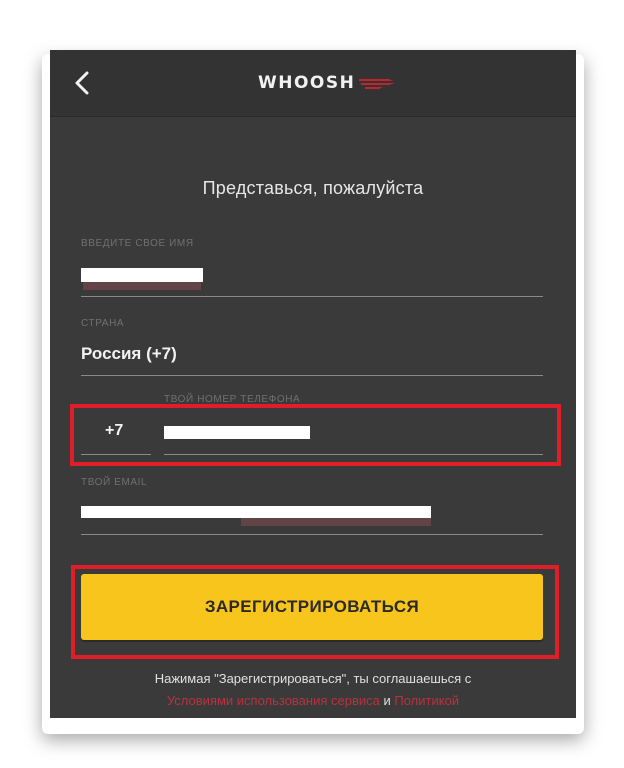 The width and height of the screenshot is (624, 768). I want to click on register-highlight-box, so click(315, 612).